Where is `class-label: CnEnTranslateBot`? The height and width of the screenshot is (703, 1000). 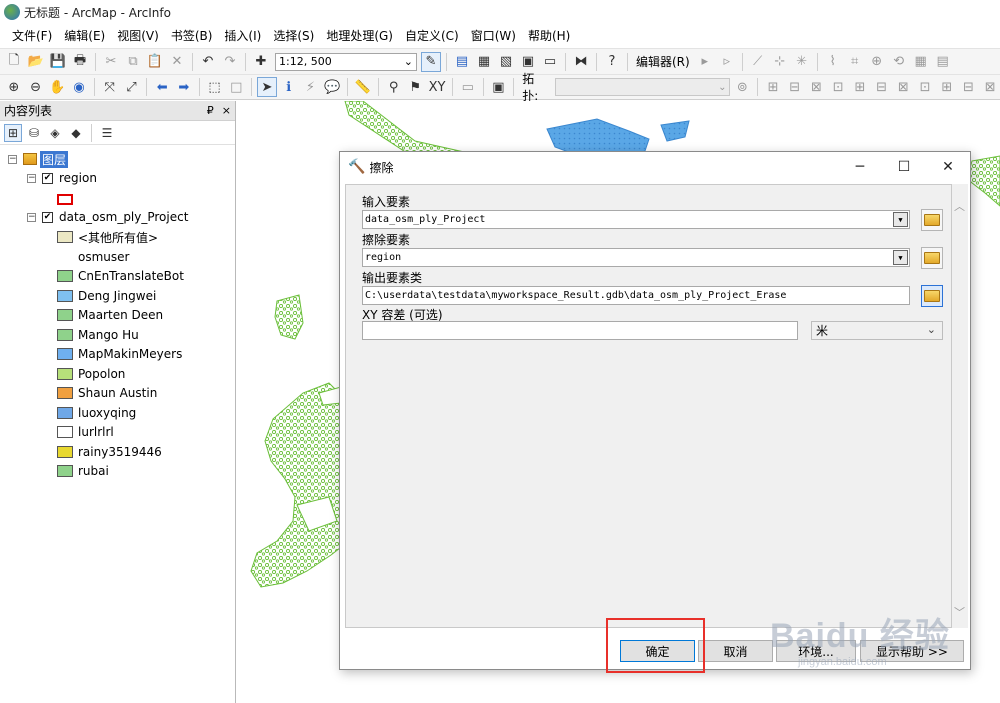
class-label: CnEnTranslateBot is located at coordinates (131, 276).